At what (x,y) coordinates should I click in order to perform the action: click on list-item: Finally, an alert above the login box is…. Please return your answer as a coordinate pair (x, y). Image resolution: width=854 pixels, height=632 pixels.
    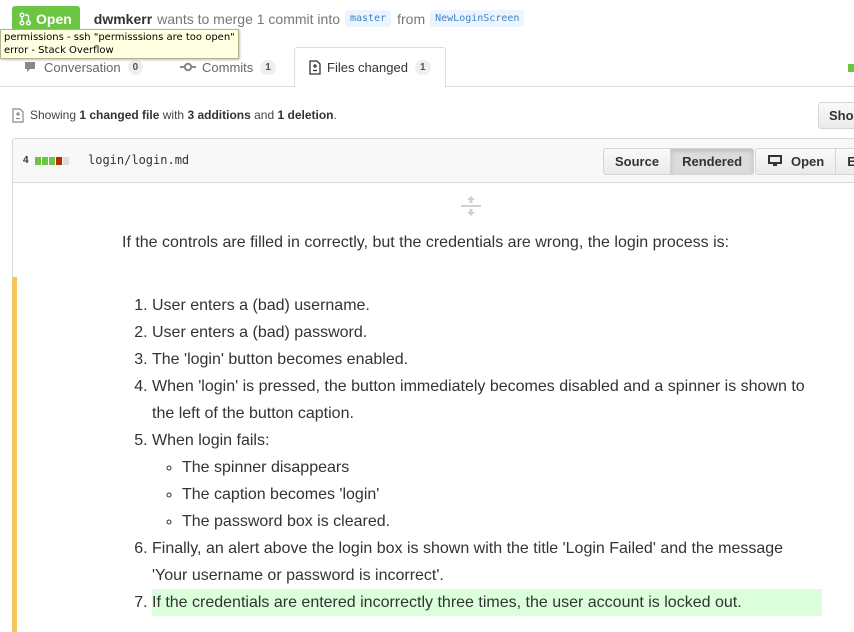
    Looking at the image, I should click on (487, 562).